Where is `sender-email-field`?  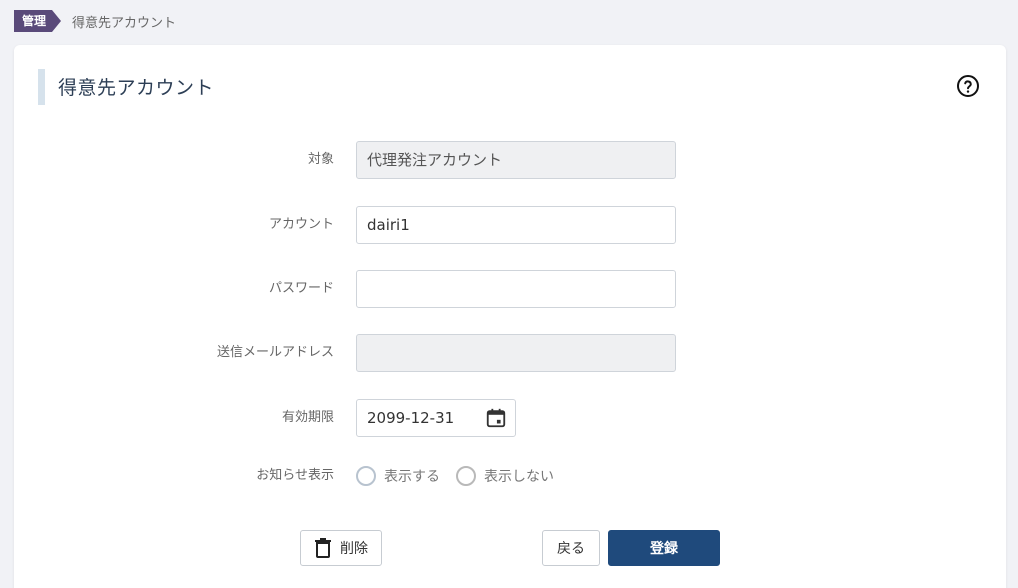 sender-email-field is located at coordinates (516, 353).